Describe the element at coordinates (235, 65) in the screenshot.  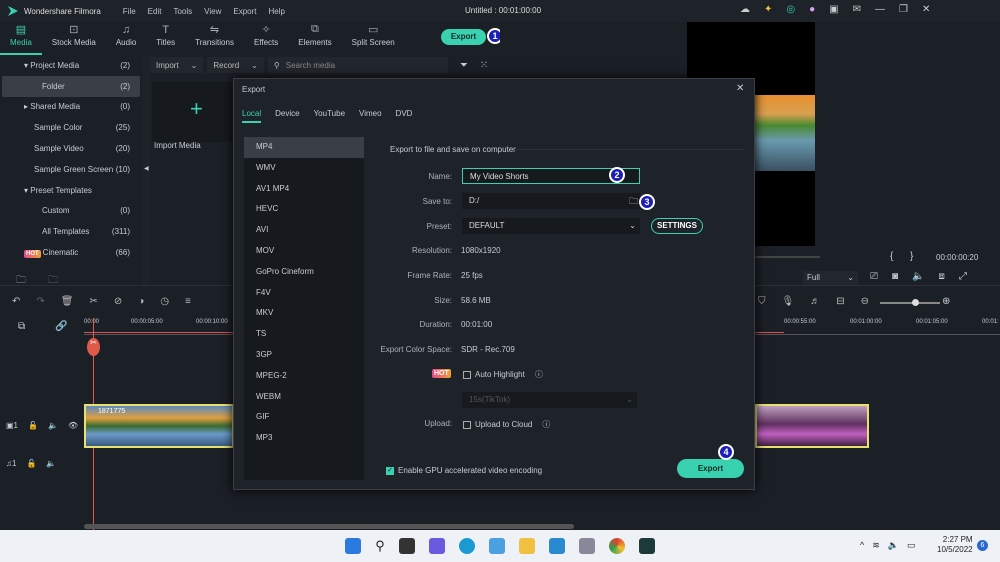
I see `record-dropdown: Record ⌄` at that location.